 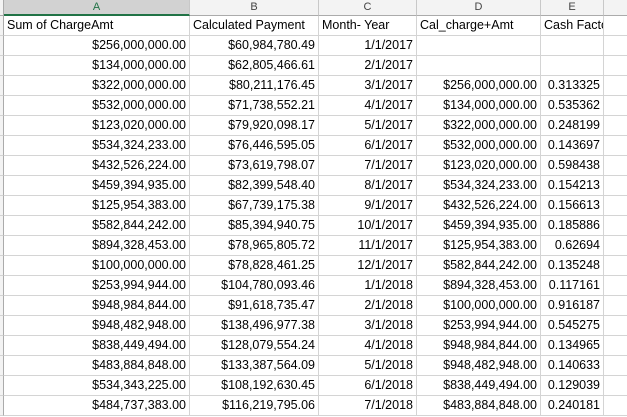 I want to click on data-row-cell-c: 1/1/2018, so click(x=368, y=286).